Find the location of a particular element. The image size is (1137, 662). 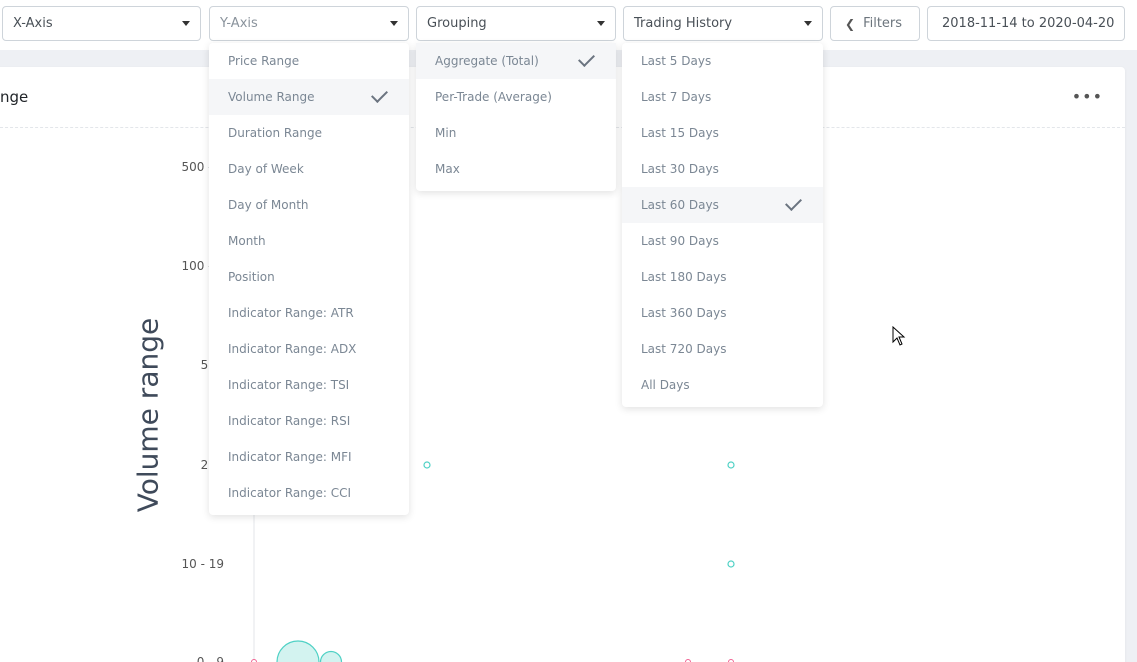

history-menu-option-label: Last 360 Days is located at coordinates (684, 313).